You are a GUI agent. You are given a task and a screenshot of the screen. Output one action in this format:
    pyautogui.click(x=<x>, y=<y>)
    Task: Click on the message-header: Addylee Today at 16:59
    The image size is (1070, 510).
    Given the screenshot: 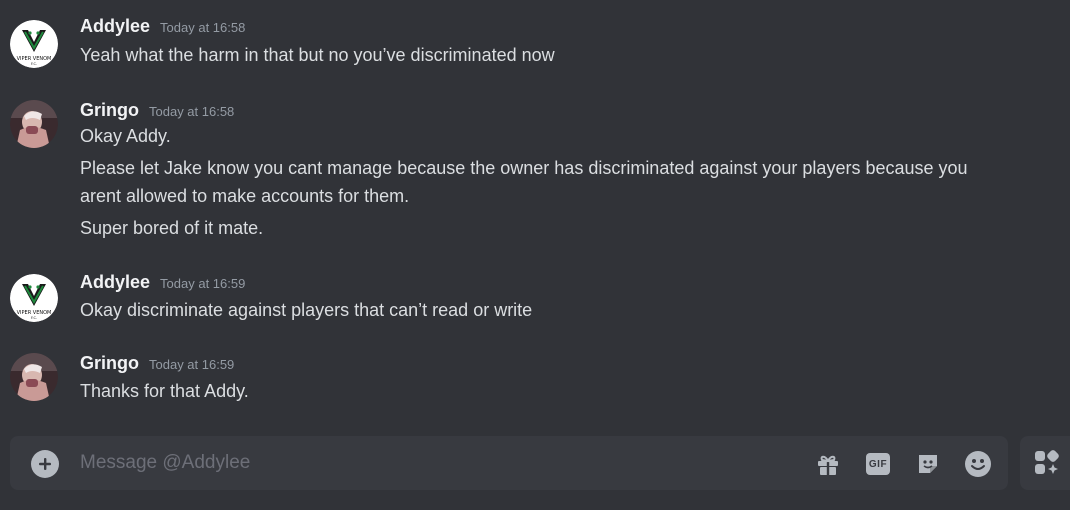 What is the action you would take?
    pyautogui.click(x=162, y=284)
    